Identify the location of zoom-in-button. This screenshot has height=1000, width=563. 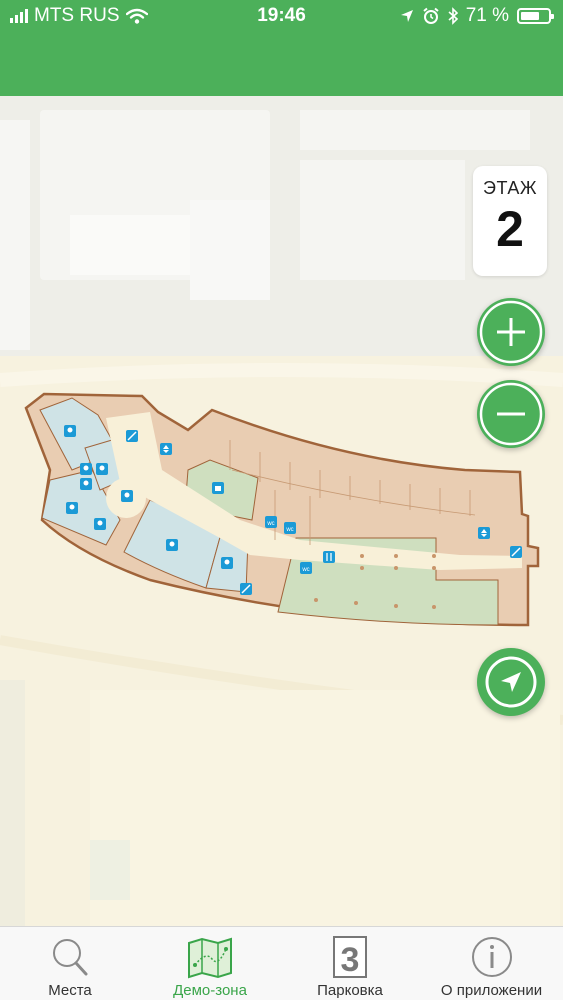
(511, 332).